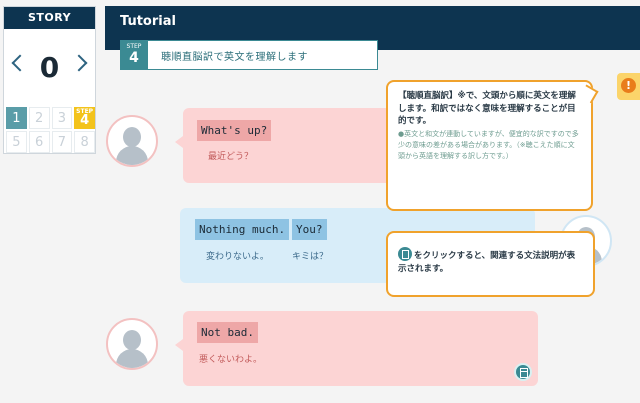  Describe the element at coordinates (487, 262) in the screenshot. I see `tooltip-2-text: をクリックすると、関連する文法説明が表示されます。` at that location.